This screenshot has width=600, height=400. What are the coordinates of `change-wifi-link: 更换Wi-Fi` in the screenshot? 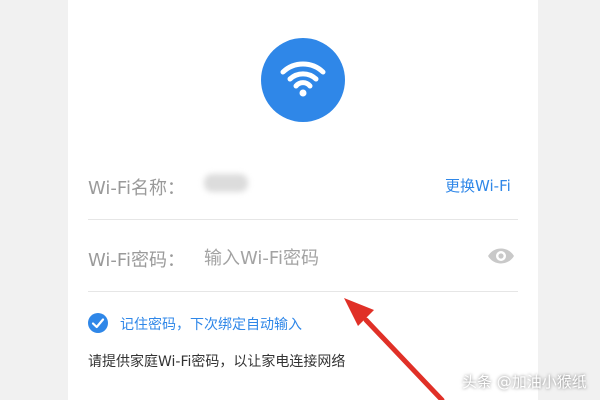 It's located at (478, 185).